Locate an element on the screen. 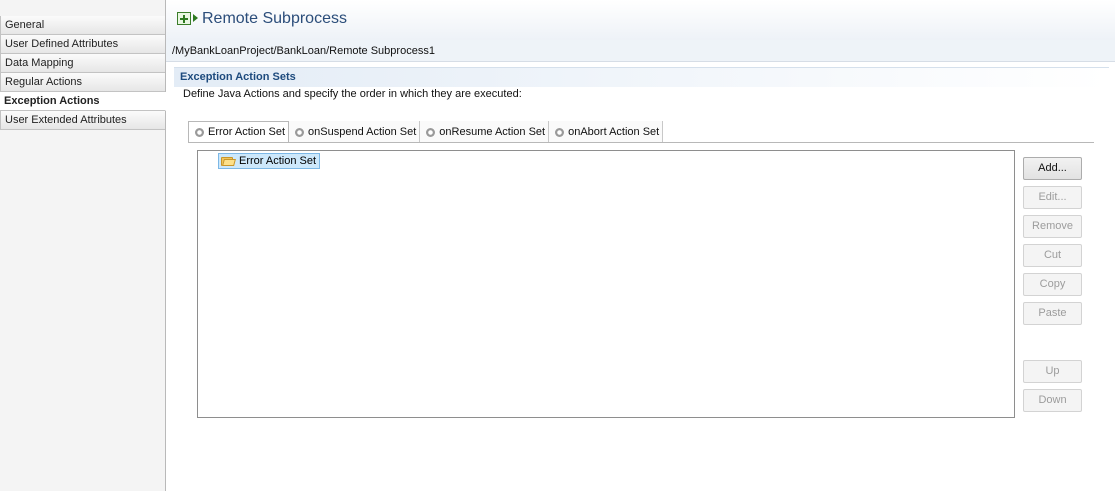  tree-item-label: Error Action Set is located at coordinates (278, 161).